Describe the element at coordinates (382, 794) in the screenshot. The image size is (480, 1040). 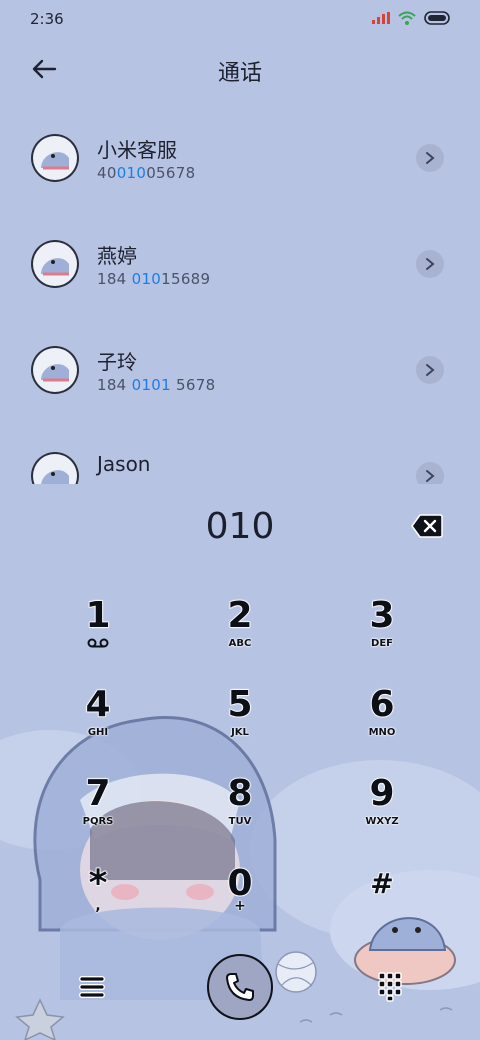
I see `key-digit: 9` at that location.